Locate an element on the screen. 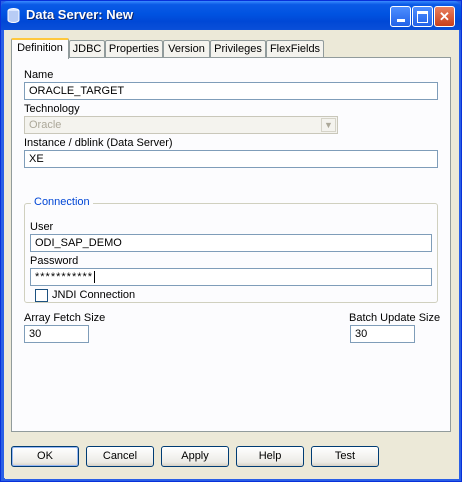  instance-label: Instance / dblink (Data Server) is located at coordinates (98, 143).